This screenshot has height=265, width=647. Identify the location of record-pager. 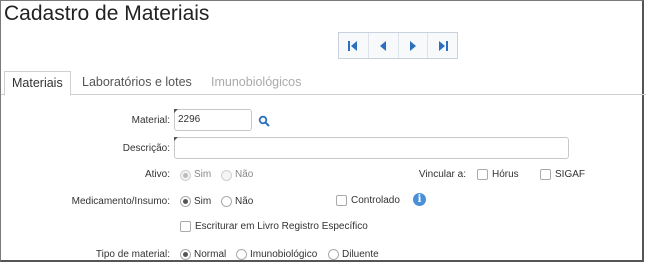
(398, 45).